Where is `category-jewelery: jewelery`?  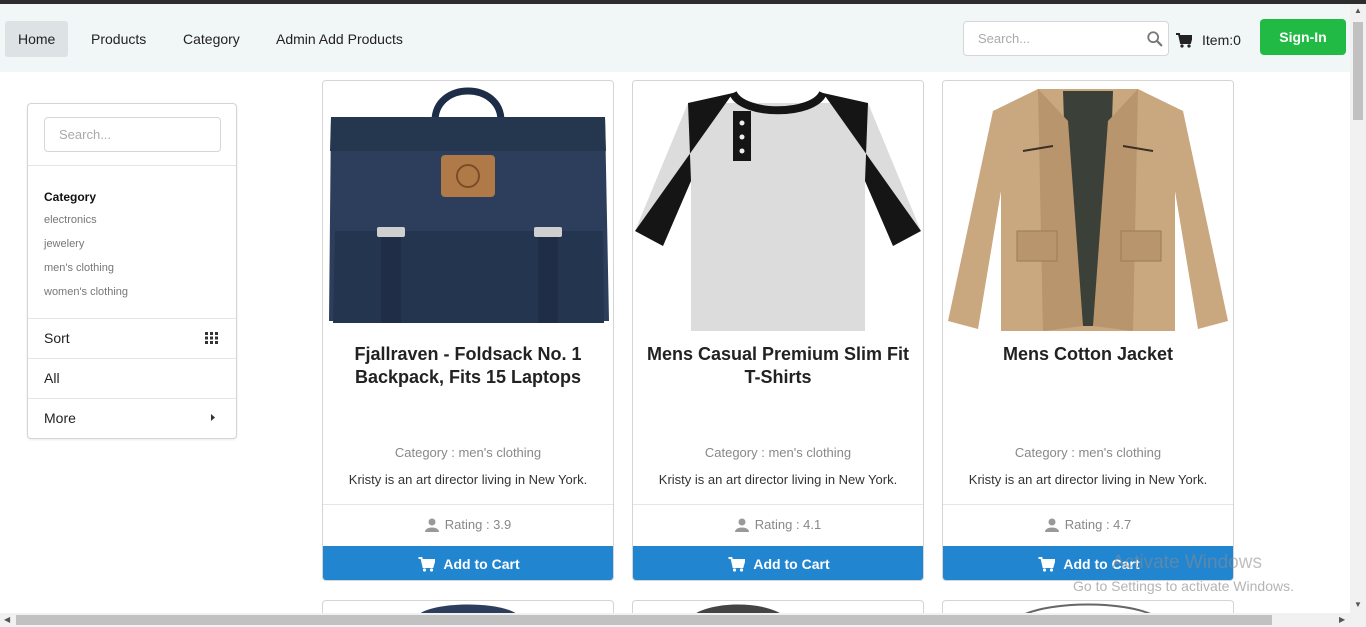 category-jewelery: jewelery is located at coordinates (64, 244).